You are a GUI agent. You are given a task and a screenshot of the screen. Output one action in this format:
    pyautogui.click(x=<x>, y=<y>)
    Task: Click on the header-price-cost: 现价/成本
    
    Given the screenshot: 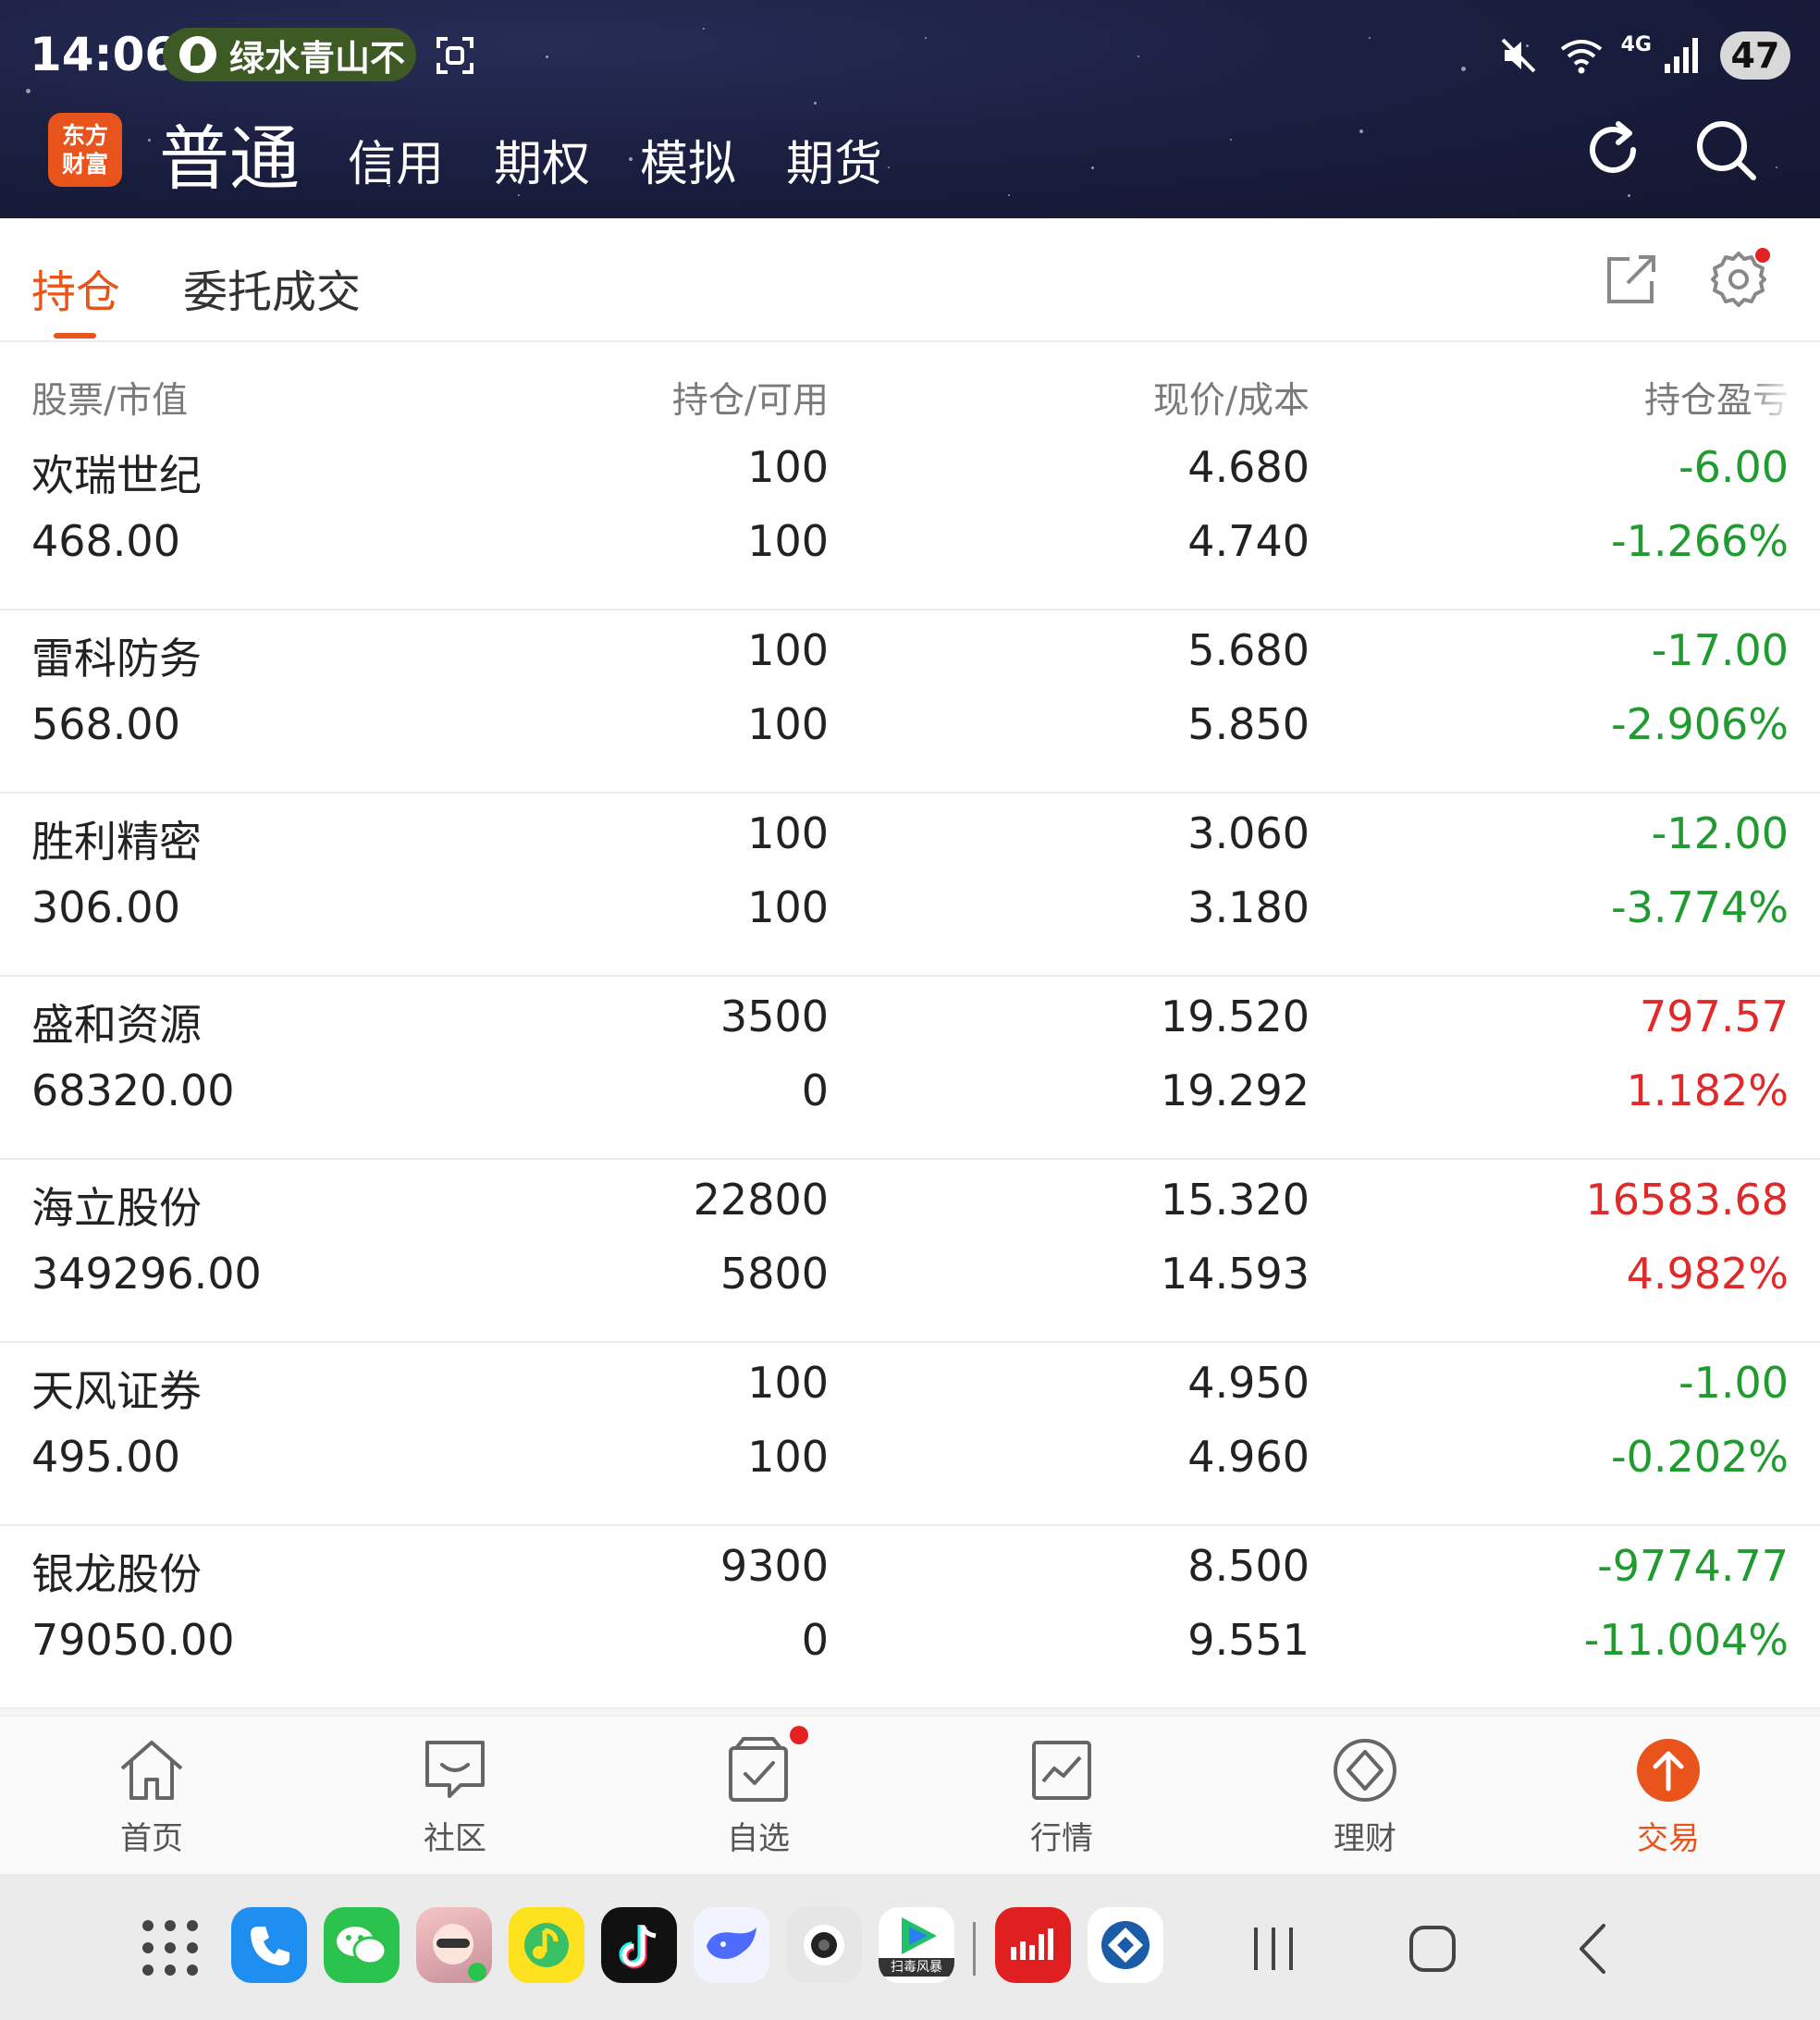 What is the action you would take?
    pyautogui.click(x=1231, y=401)
    